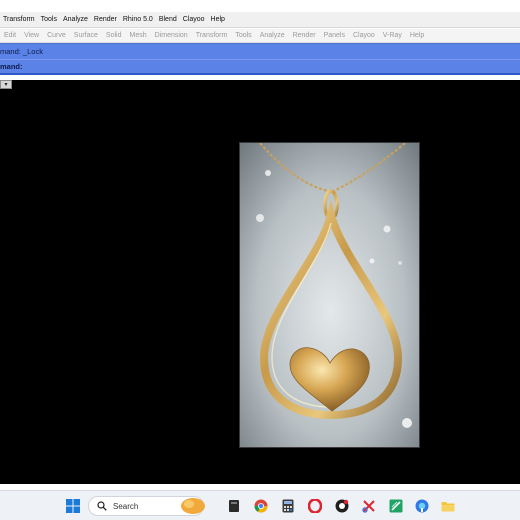 The height and width of the screenshot is (520, 520). What do you see at coordinates (364, 35) in the screenshot?
I see `tab-clayoo: Clayoo` at bounding box center [364, 35].